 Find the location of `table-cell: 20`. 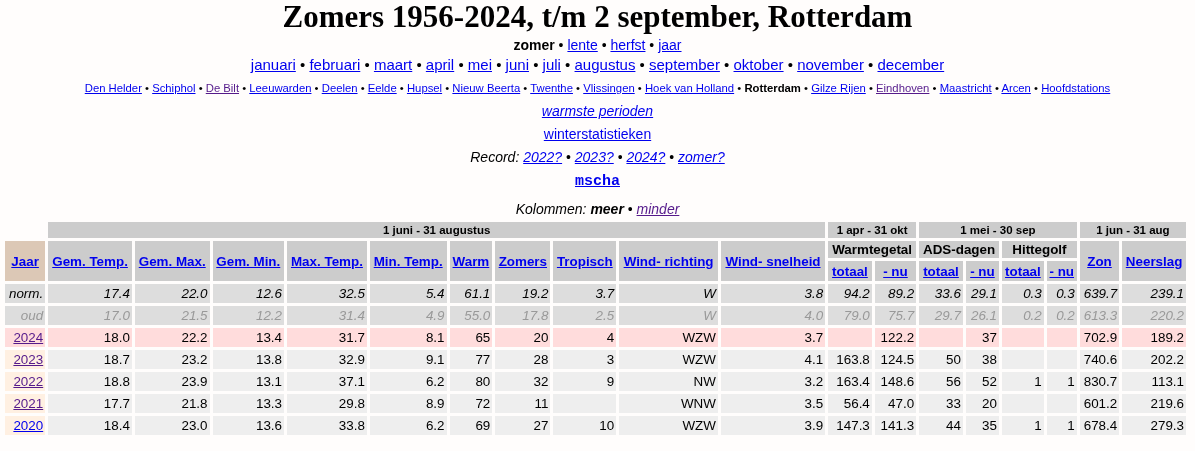

table-cell: 20 is located at coordinates (523, 337).